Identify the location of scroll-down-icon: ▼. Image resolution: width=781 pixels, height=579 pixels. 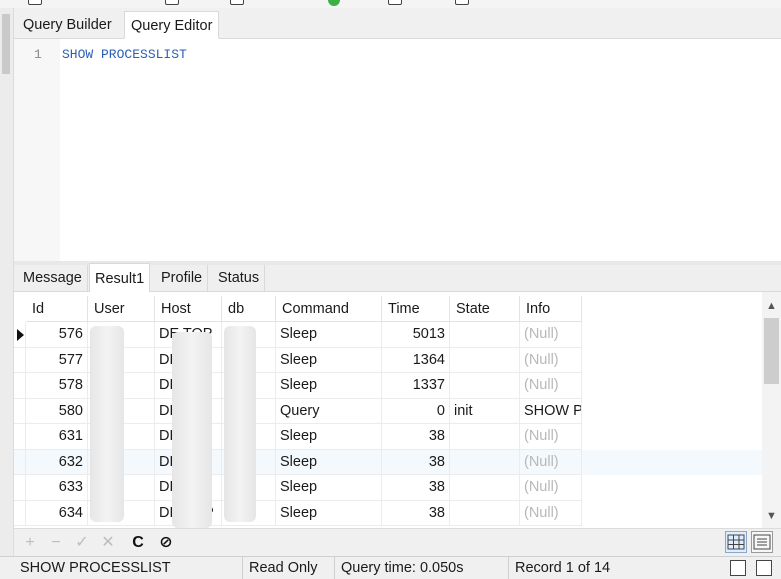
(771, 516).